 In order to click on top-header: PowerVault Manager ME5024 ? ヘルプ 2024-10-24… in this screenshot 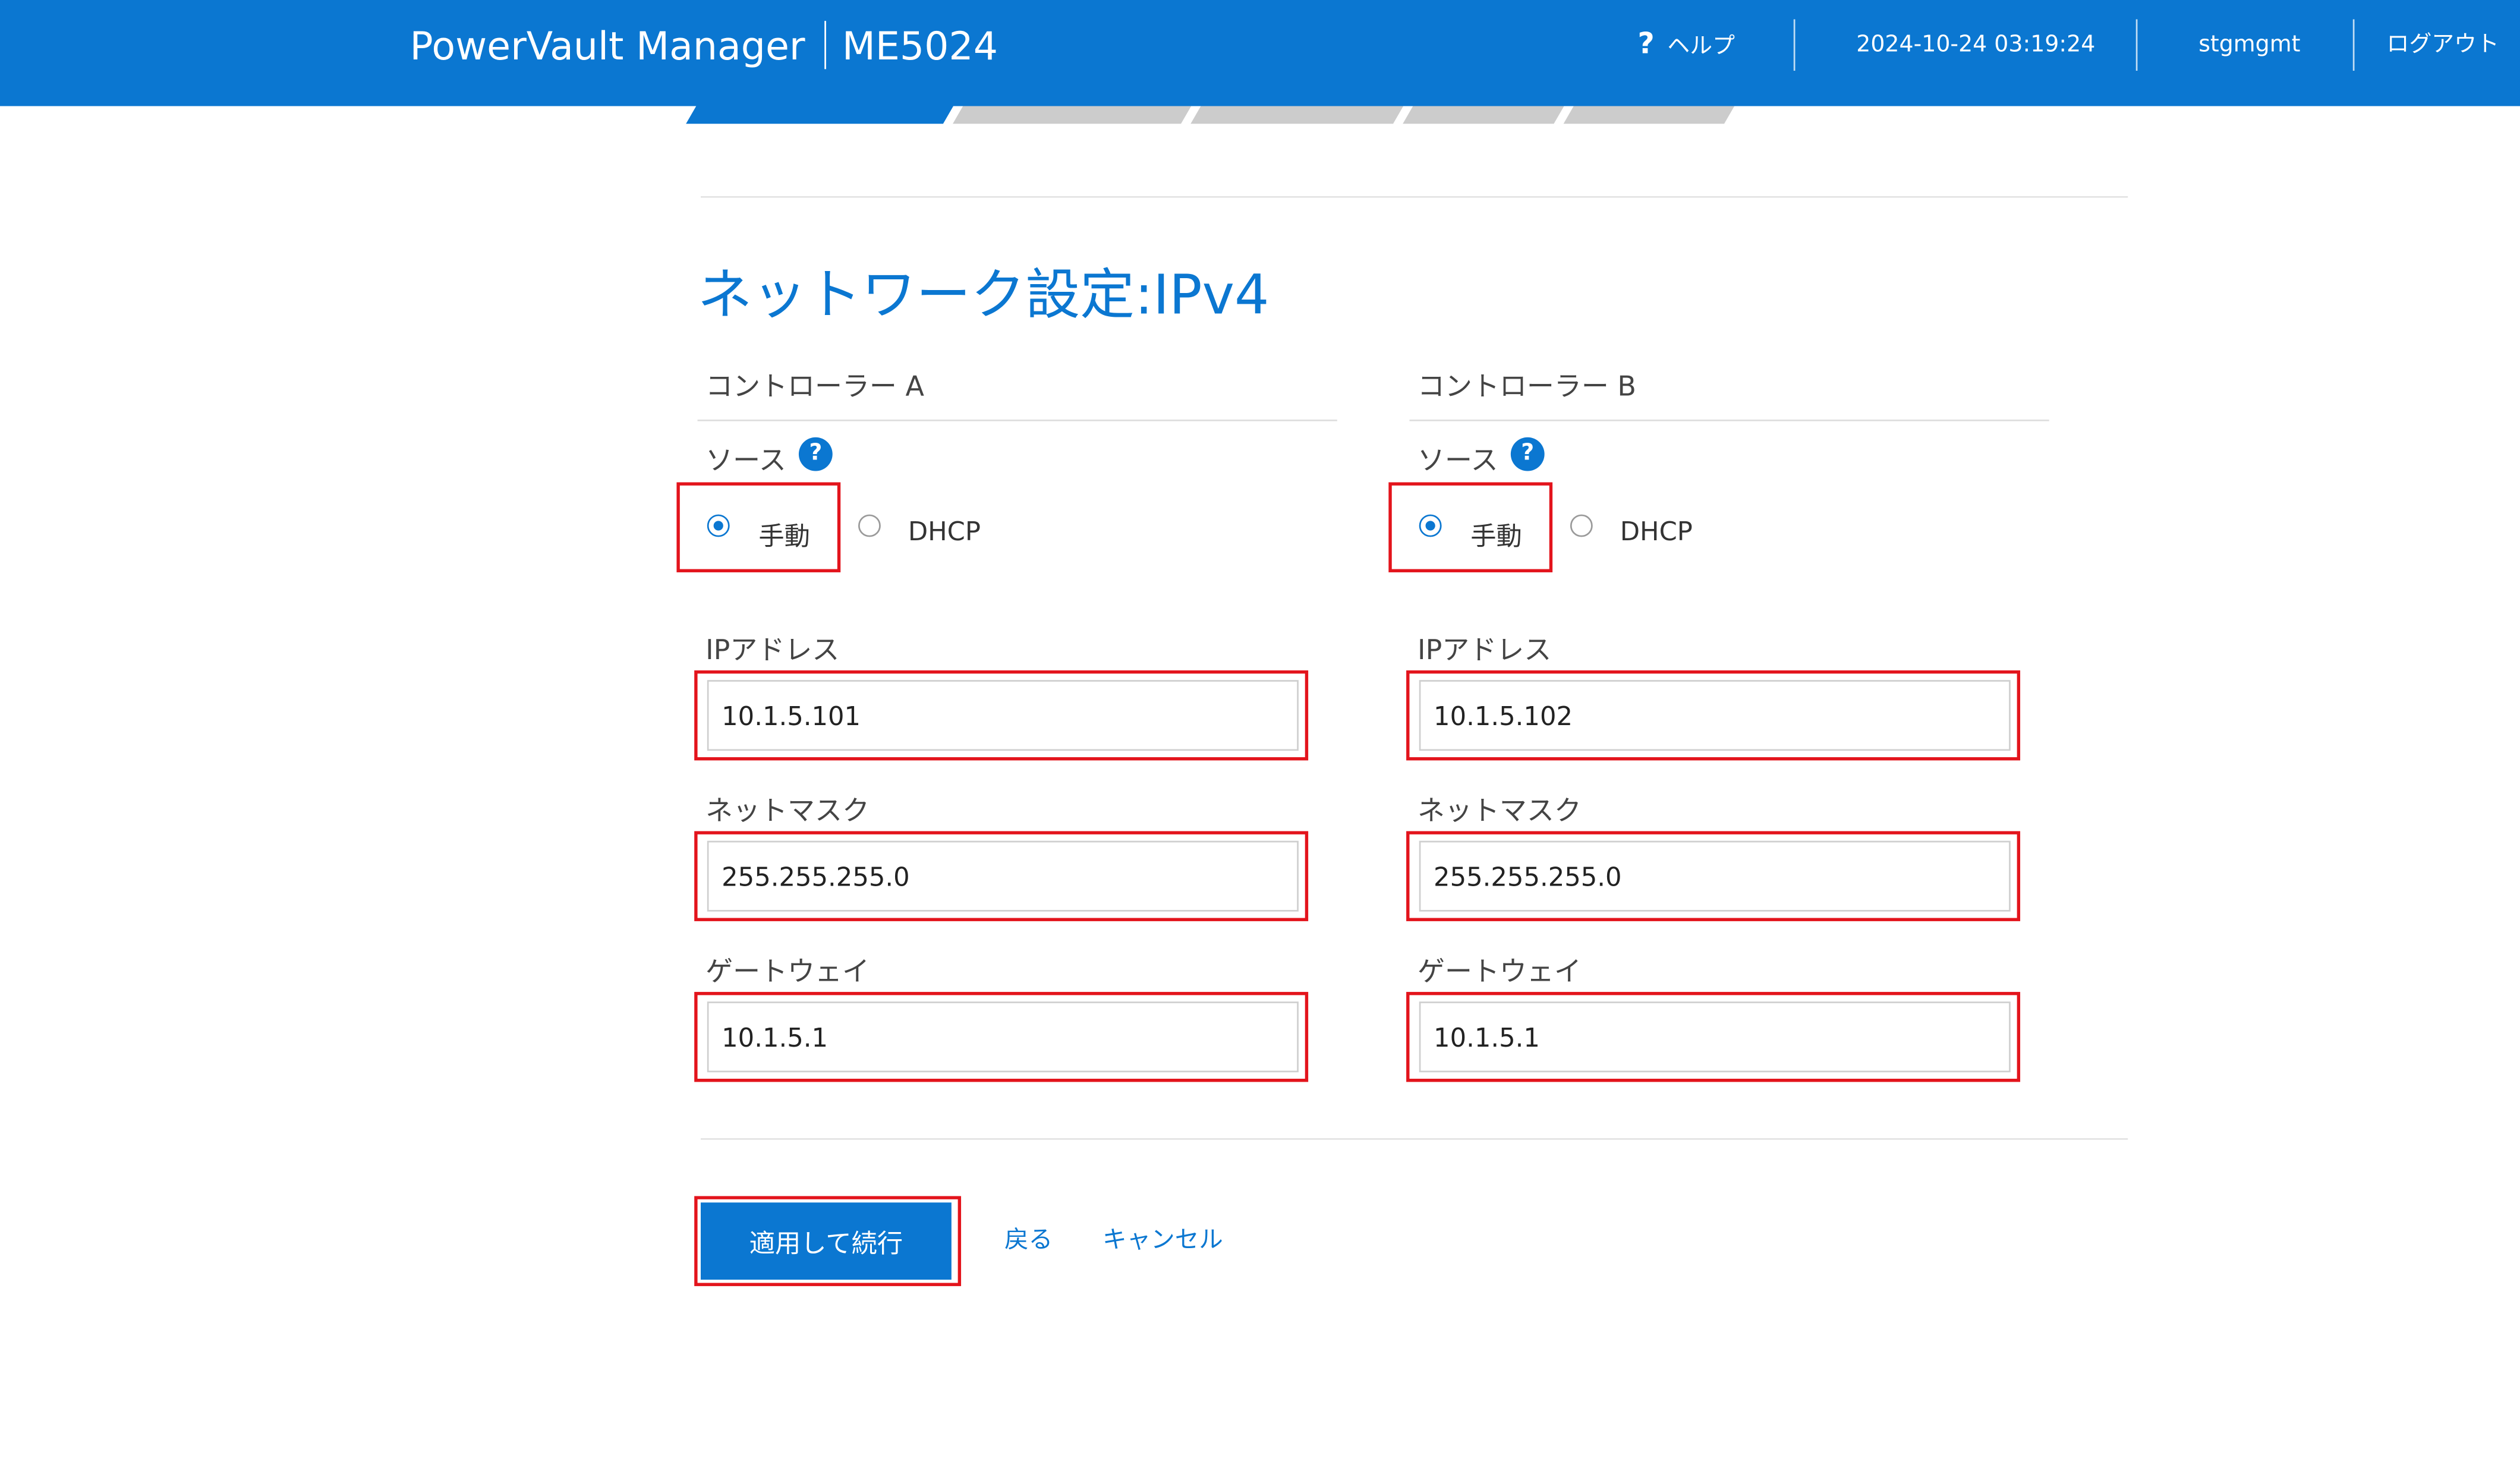, I will do `click(1260, 53)`.